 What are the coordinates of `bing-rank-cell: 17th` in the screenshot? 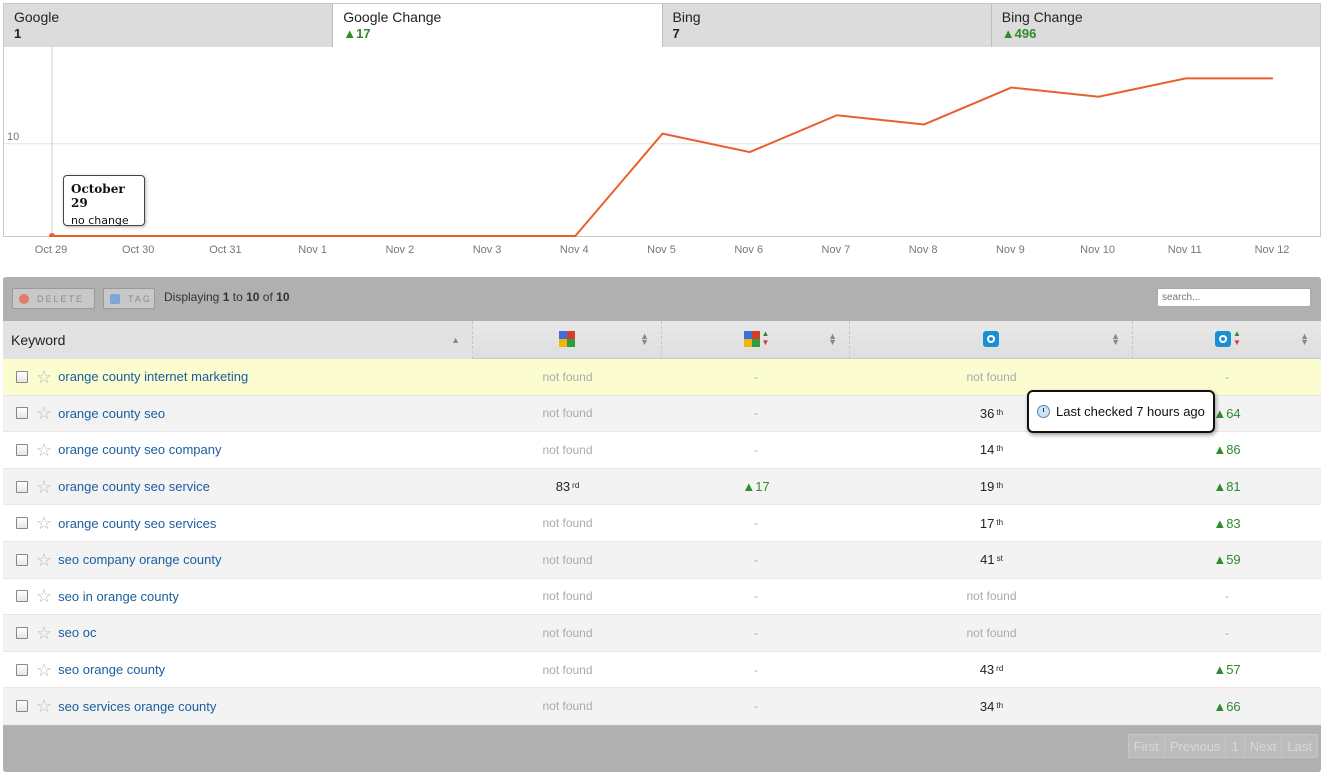 It's located at (991, 523).